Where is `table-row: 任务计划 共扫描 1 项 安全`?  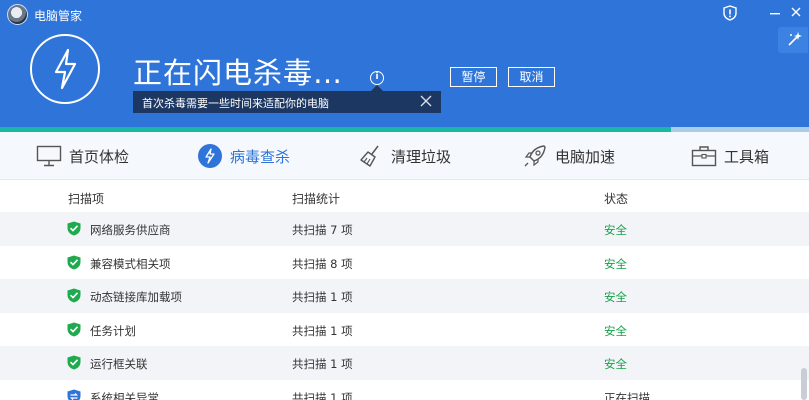
table-row: 任务计划 共扫描 1 项 安全 is located at coordinates (404, 329).